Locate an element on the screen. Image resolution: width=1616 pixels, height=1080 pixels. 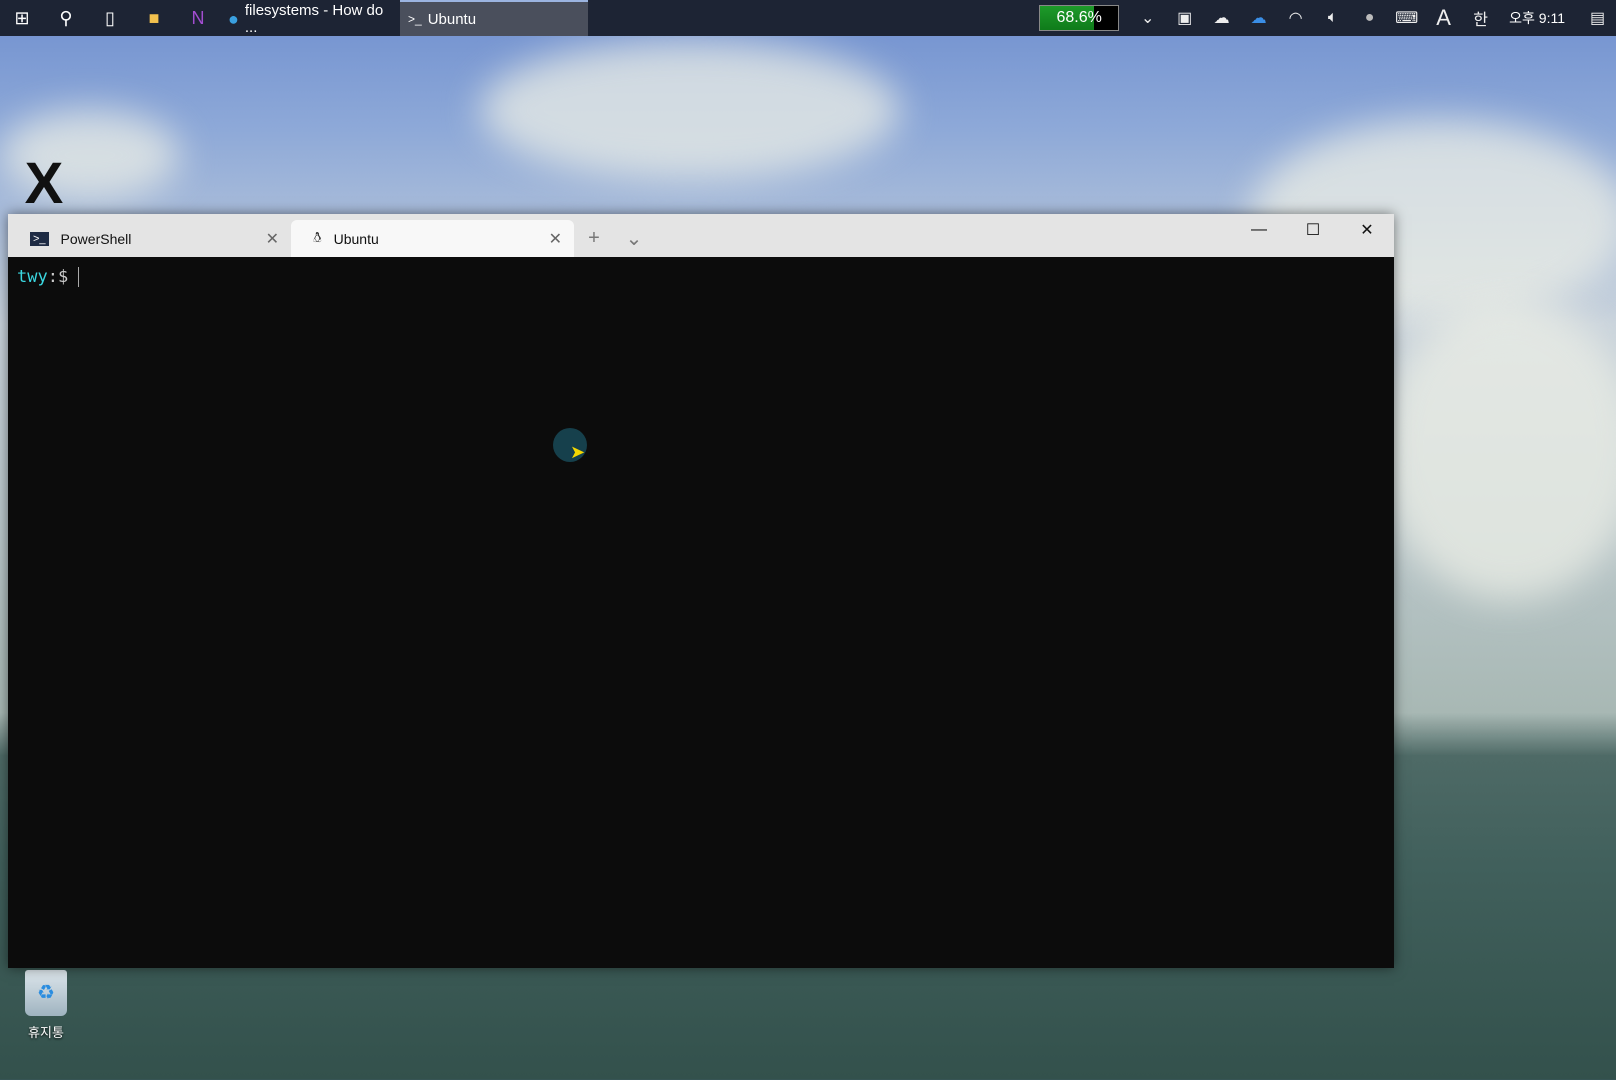
onedrive-icon: ☁ is located at coordinates (1221, 18).